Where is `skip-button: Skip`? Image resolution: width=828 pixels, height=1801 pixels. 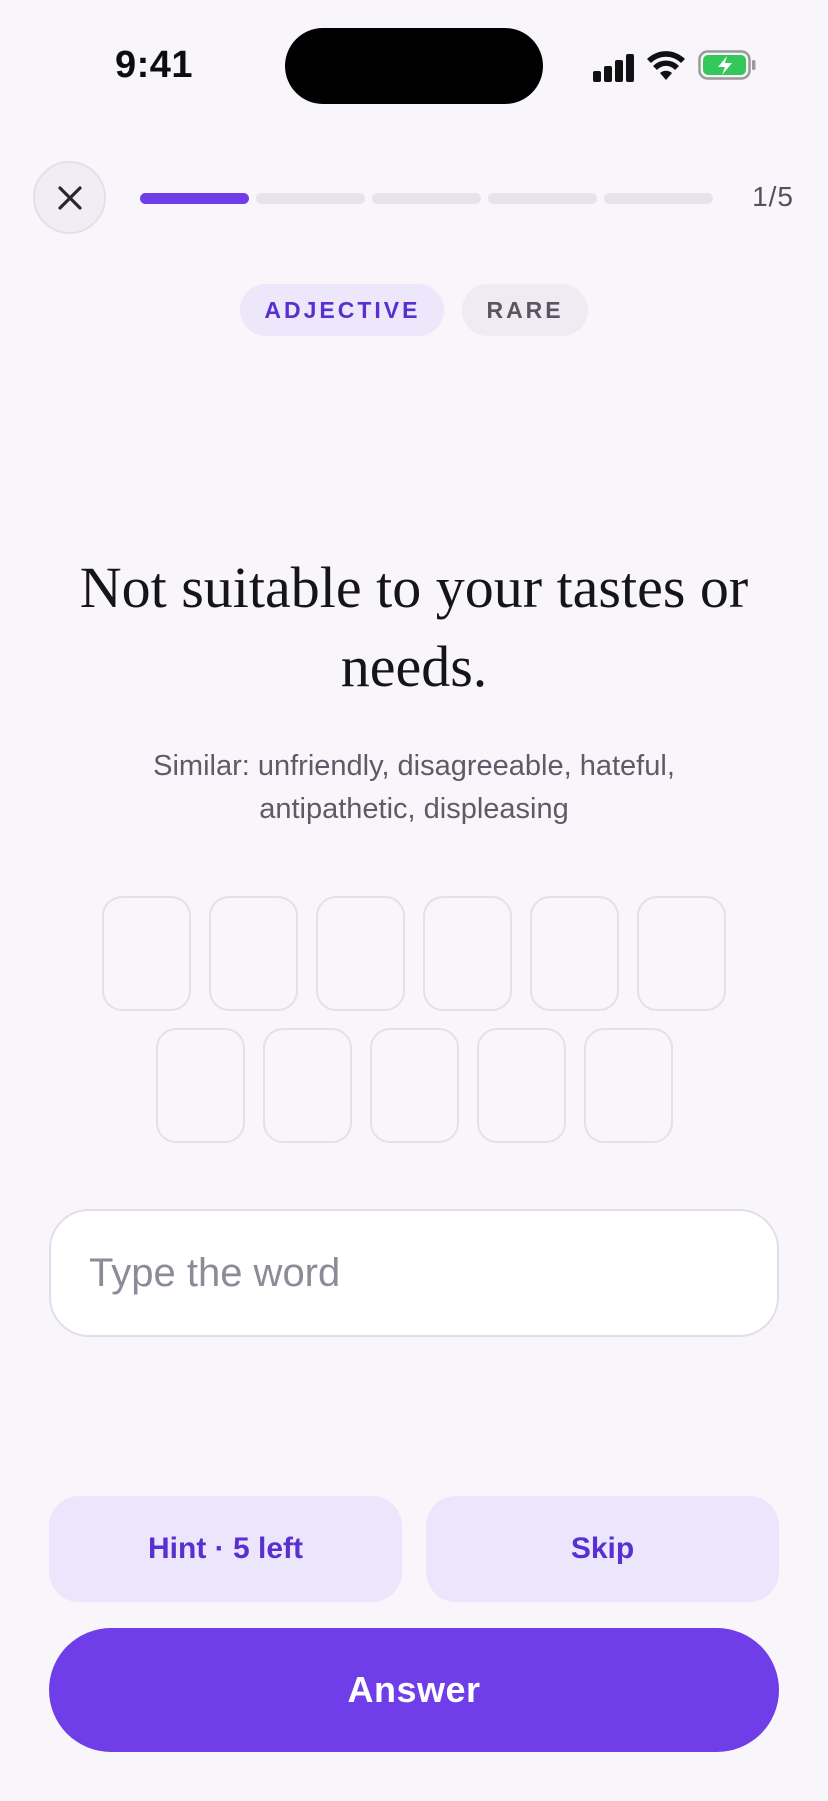
skip-button: Skip is located at coordinates (602, 1549).